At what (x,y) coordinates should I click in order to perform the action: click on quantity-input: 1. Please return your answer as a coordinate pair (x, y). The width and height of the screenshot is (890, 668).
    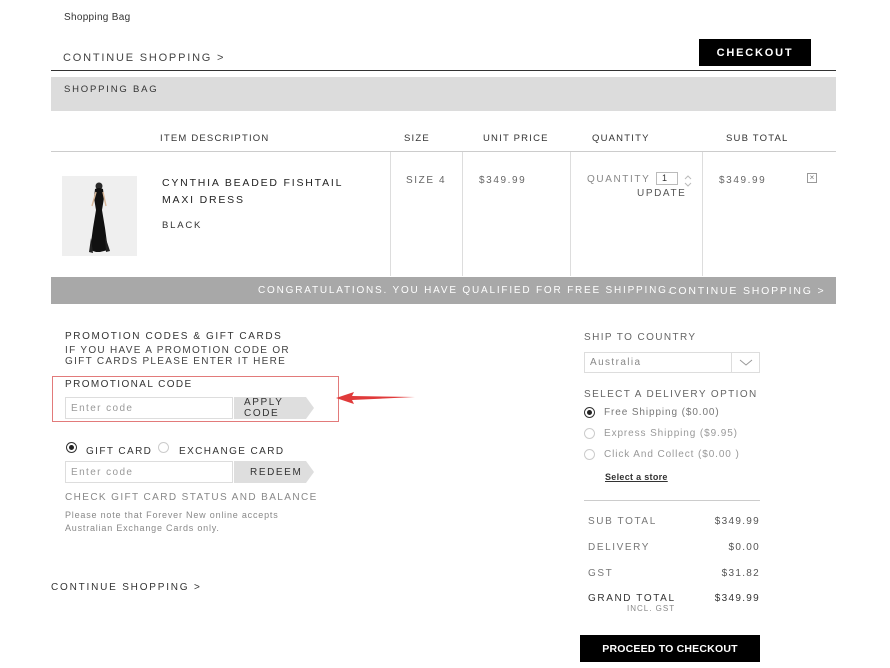
    Looking at the image, I should click on (667, 178).